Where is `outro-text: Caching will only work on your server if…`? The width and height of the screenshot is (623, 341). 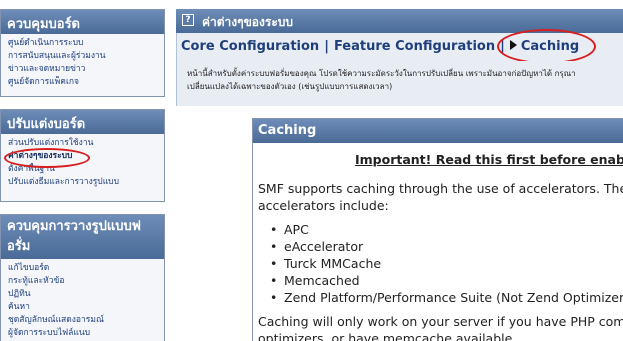 outro-text: Caching will only work on your server if… is located at coordinates (440, 321).